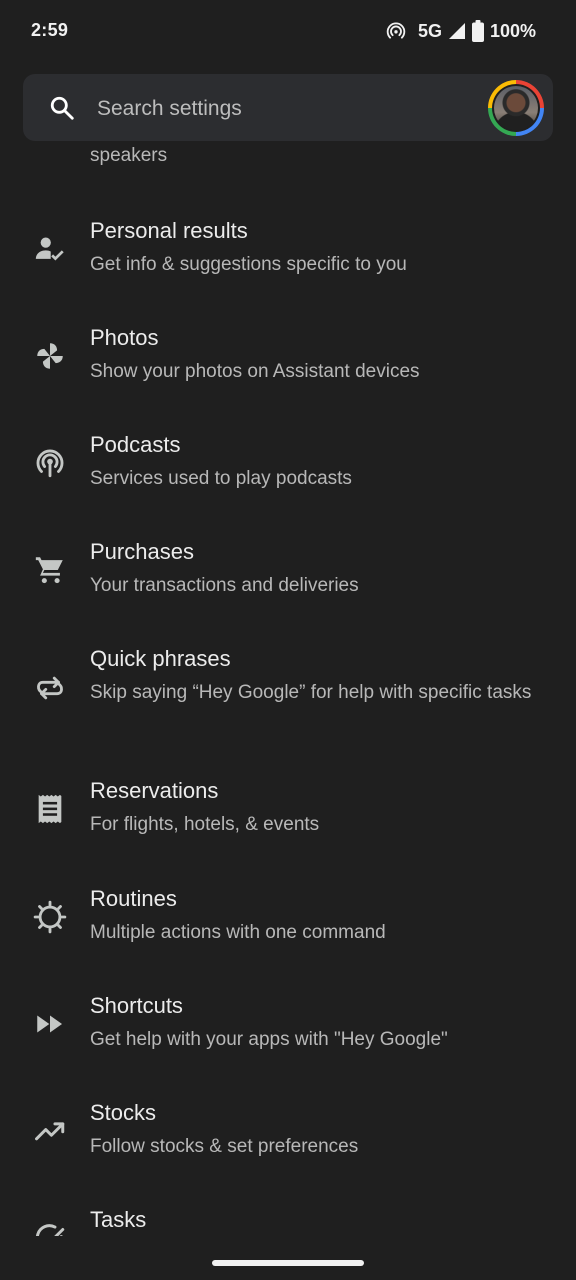 The height and width of the screenshot is (1280, 576). What do you see at coordinates (288, 1258) in the screenshot?
I see `navigation-bar` at bounding box center [288, 1258].